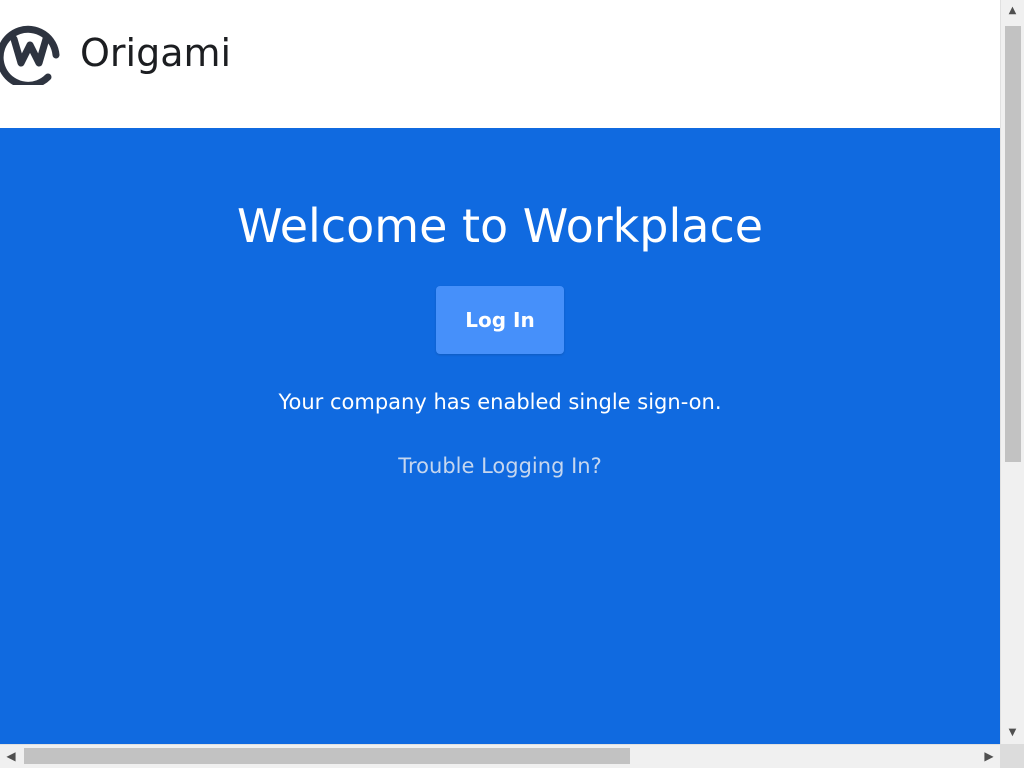 The height and width of the screenshot is (768, 1024). Describe the element at coordinates (500, 320) in the screenshot. I see `log-in-button: Log In` at that location.